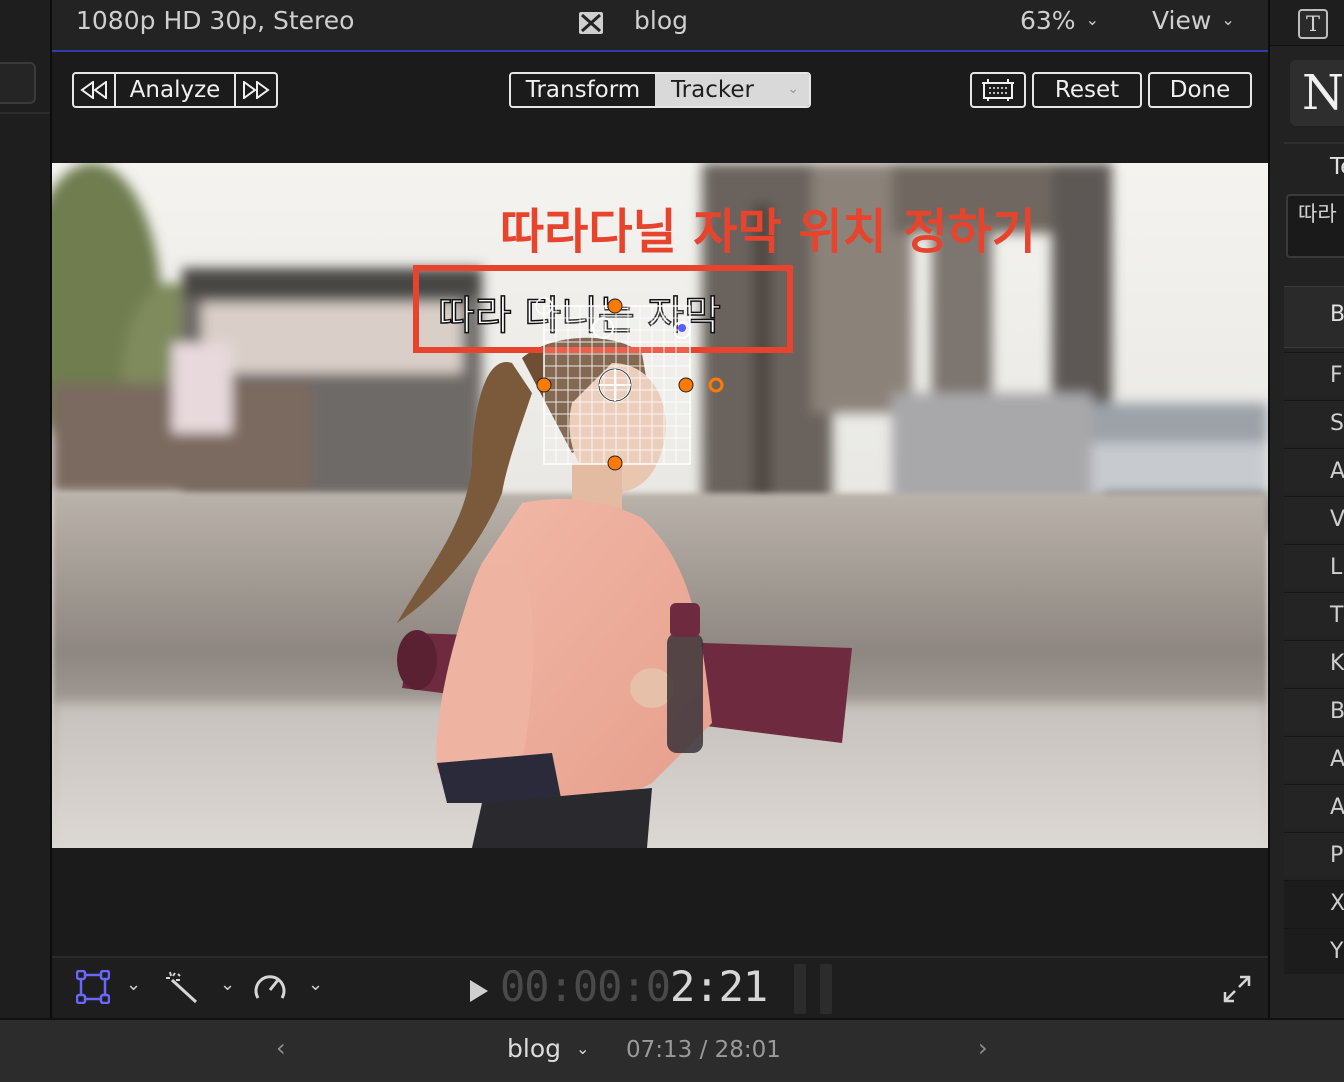 This screenshot has width=1344, height=1082. What do you see at coordinates (1314, 317) in the screenshot?
I see `basic-section: B` at bounding box center [1314, 317].